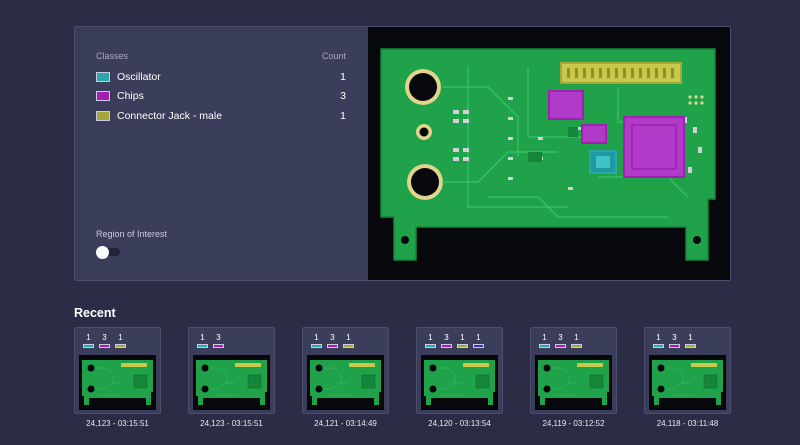  I want to click on recent-card-box: 1 3 1 1, so click(459, 370).